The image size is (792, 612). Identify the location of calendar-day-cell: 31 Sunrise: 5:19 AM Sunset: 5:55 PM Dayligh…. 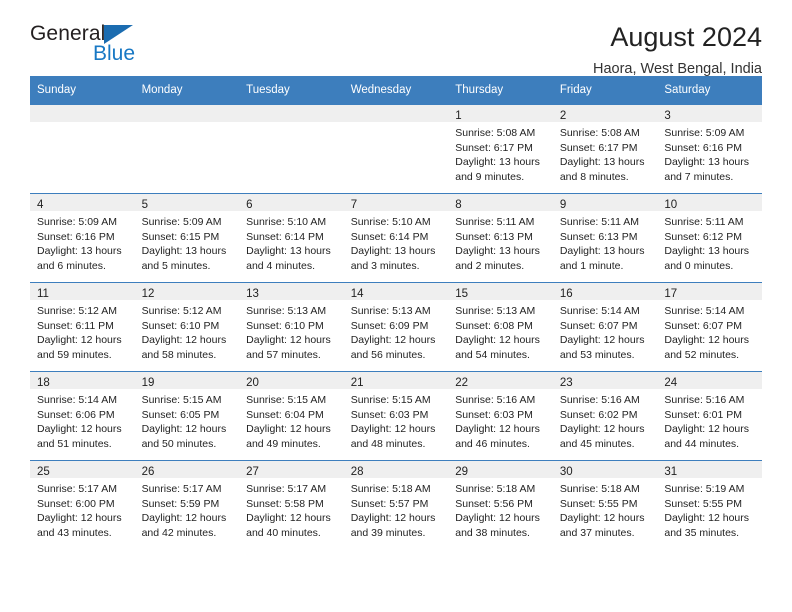
(709, 504).